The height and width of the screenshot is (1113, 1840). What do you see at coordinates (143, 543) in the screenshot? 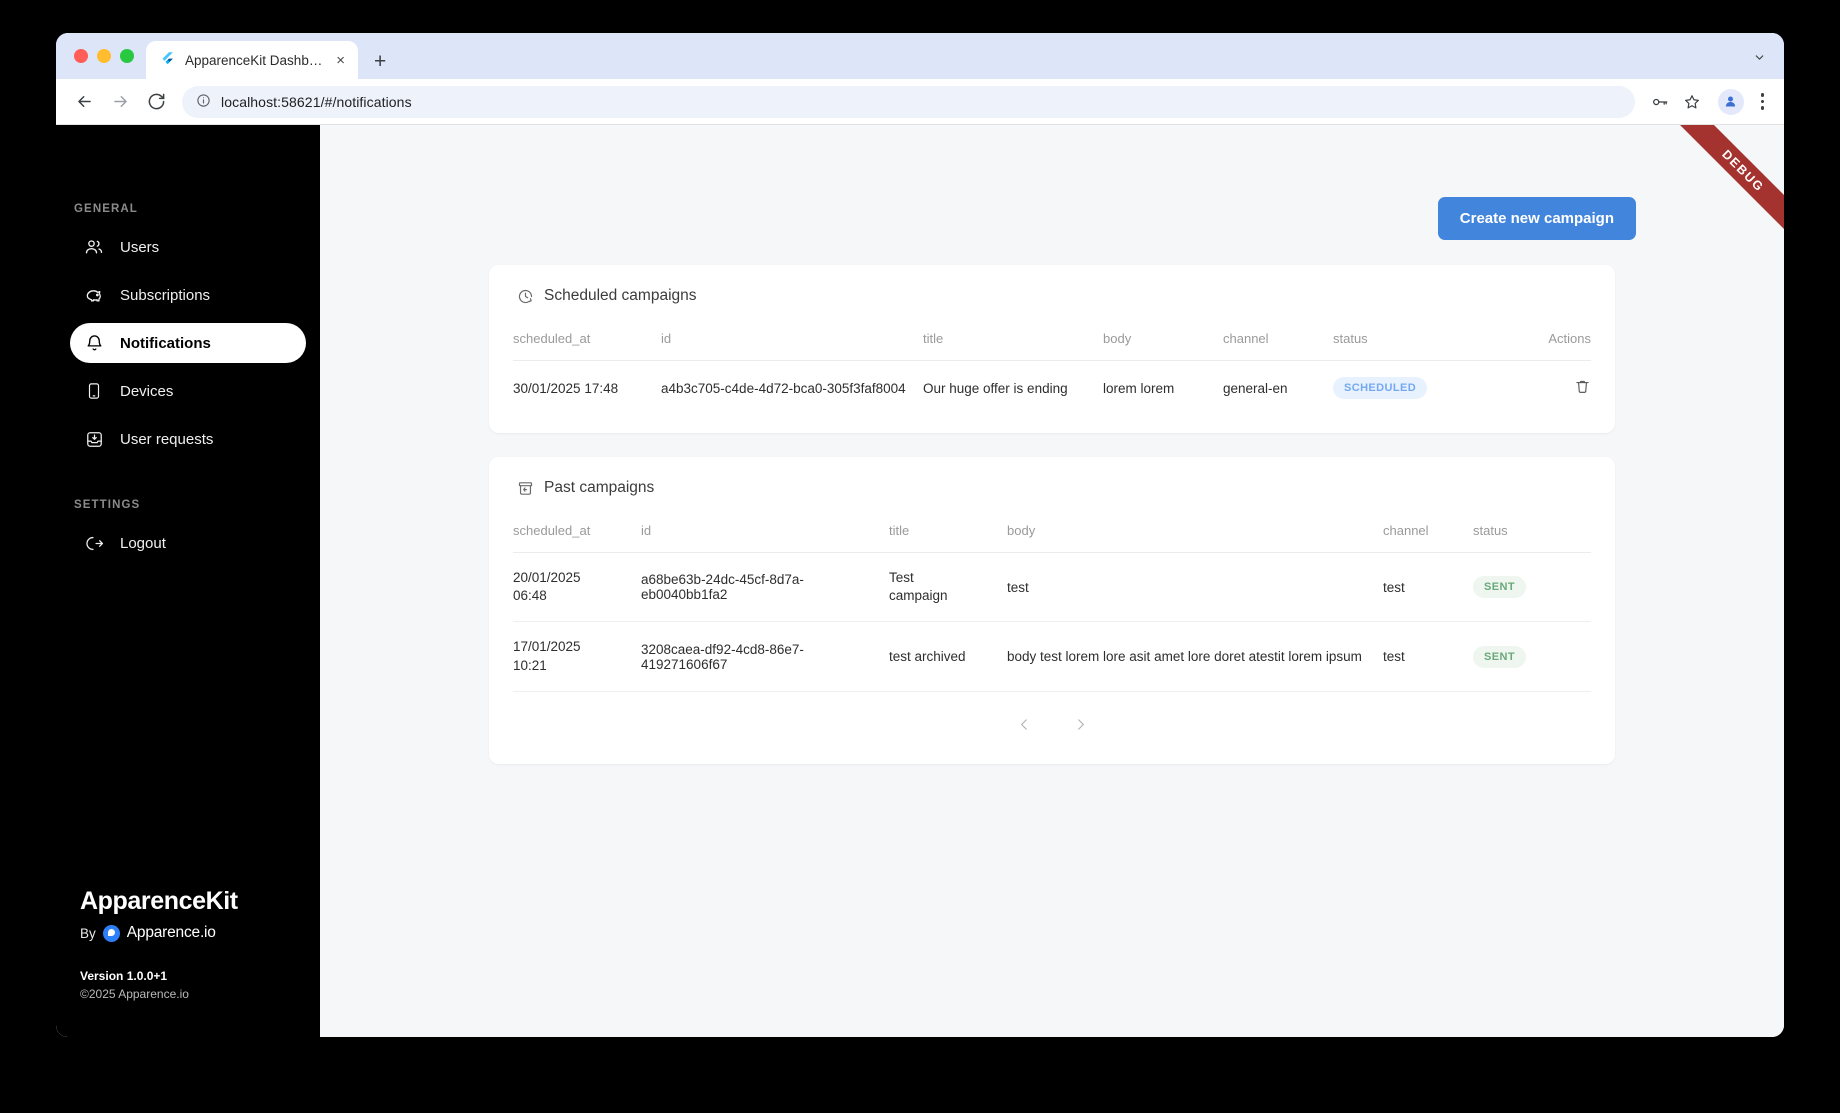
I see `sidebar-item-label: Logout` at bounding box center [143, 543].